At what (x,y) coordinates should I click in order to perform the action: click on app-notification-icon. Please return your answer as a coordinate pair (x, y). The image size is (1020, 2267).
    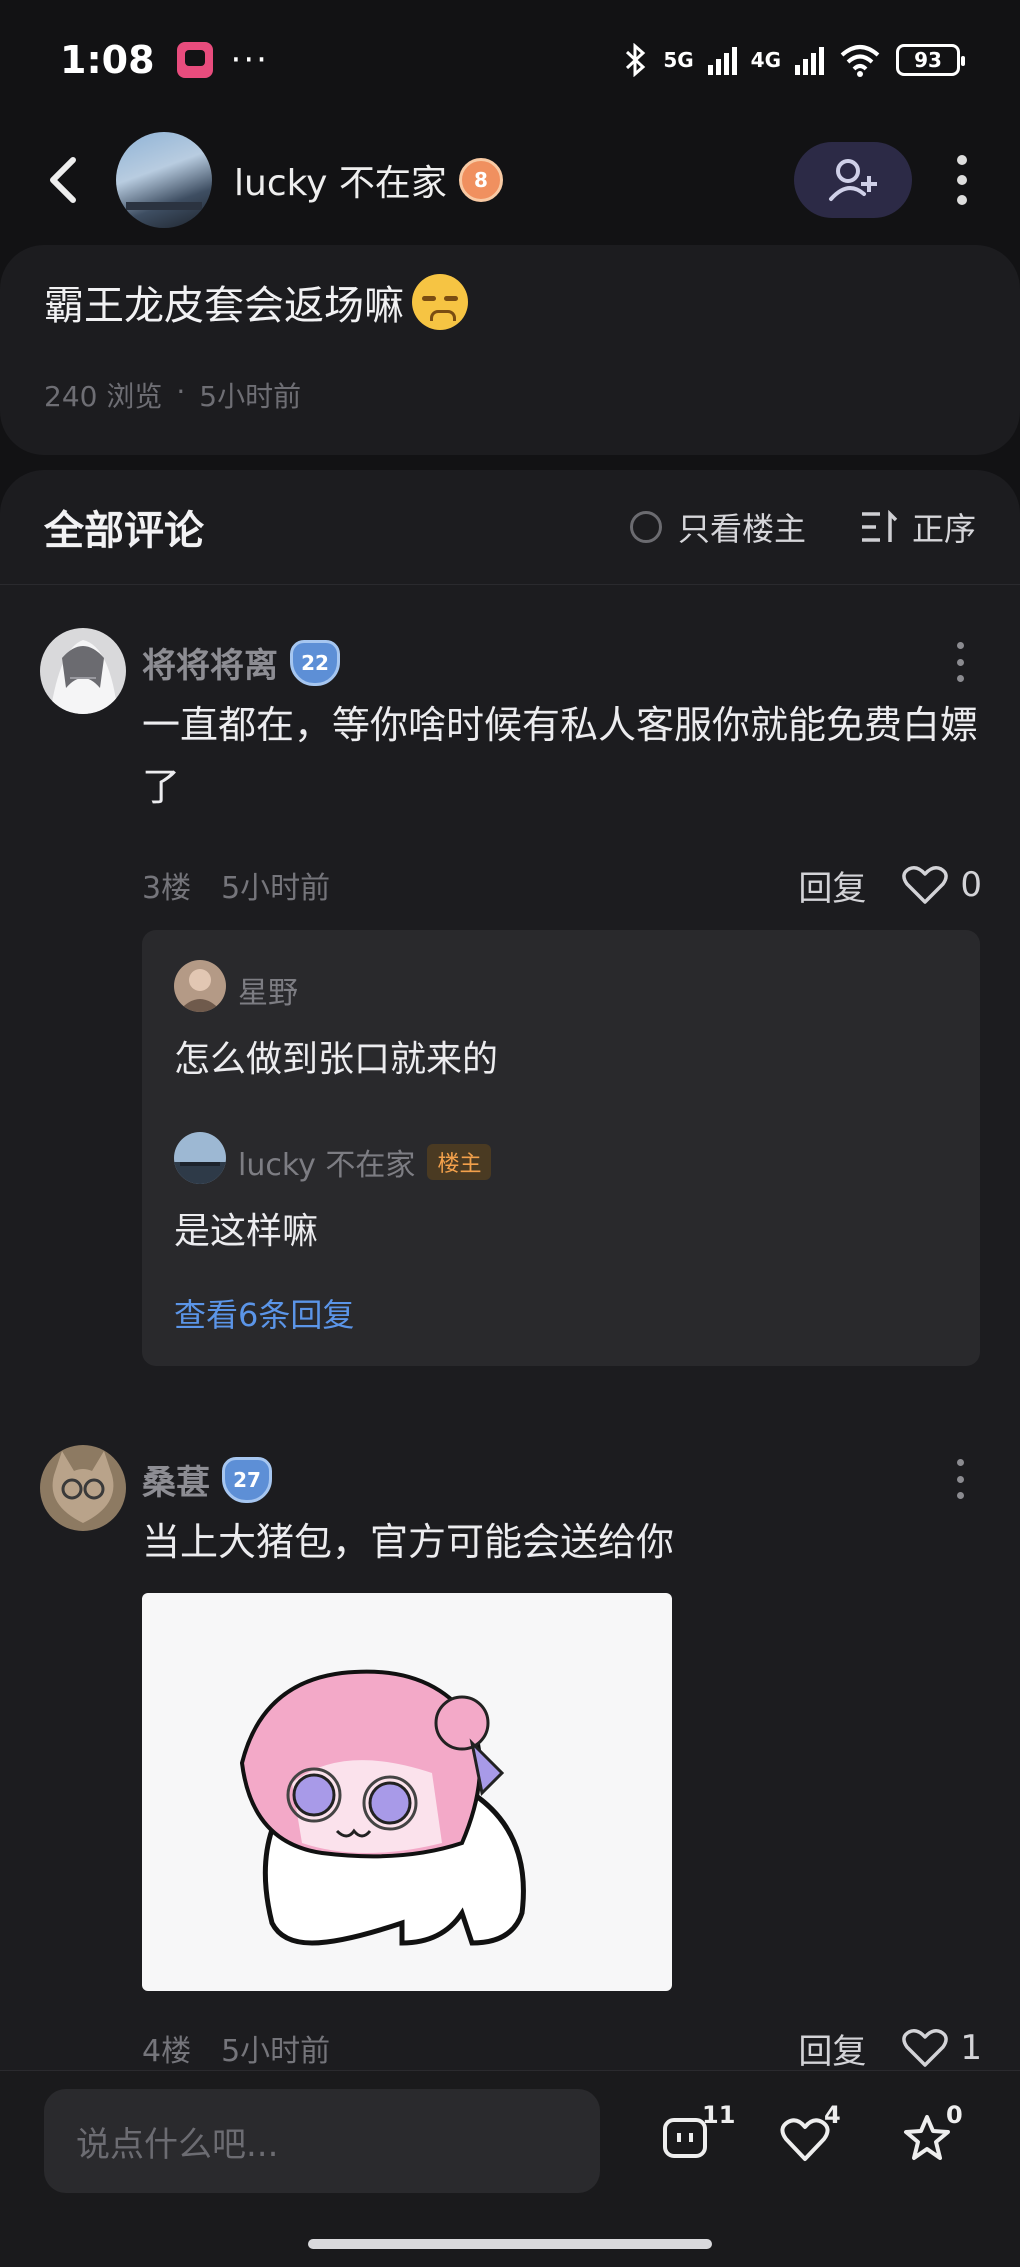
    Looking at the image, I should click on (194, 60).